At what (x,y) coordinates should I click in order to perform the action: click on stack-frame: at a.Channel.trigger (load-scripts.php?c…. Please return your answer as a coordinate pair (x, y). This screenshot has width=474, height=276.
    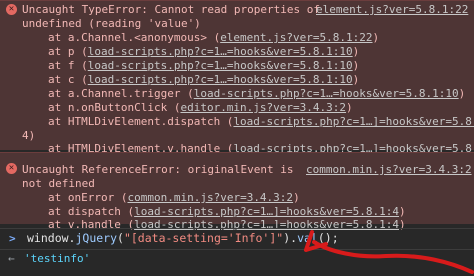
    Looking at the image, I should click on (257, 93).